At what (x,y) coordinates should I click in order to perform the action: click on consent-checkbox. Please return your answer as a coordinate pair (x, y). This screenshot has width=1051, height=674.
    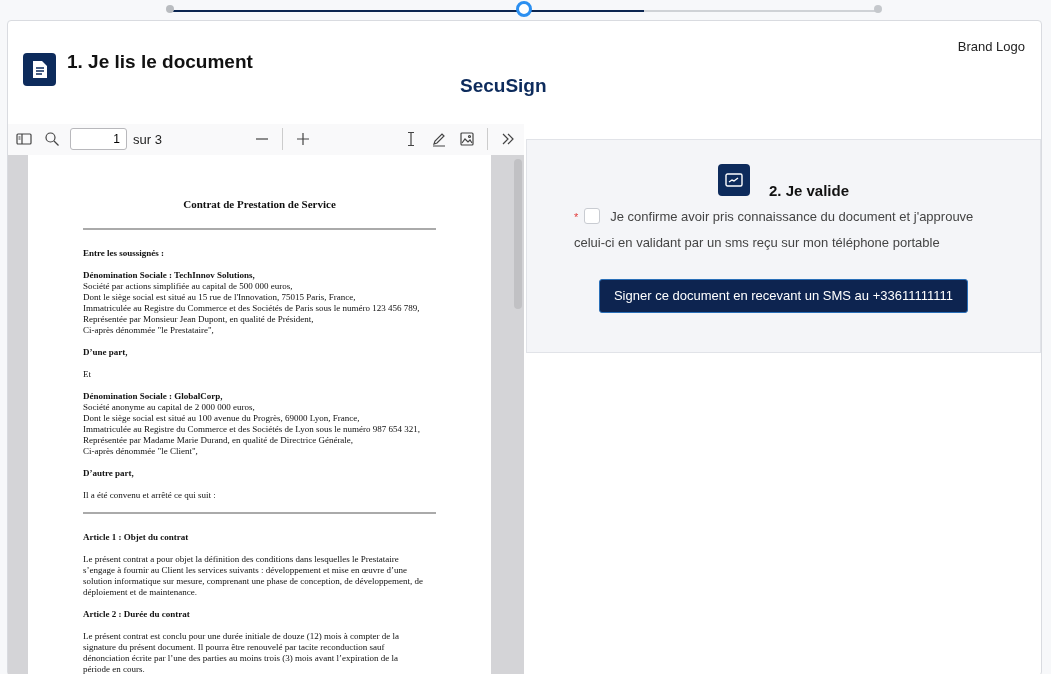
    Looking at the image, I should click on (592, 216).